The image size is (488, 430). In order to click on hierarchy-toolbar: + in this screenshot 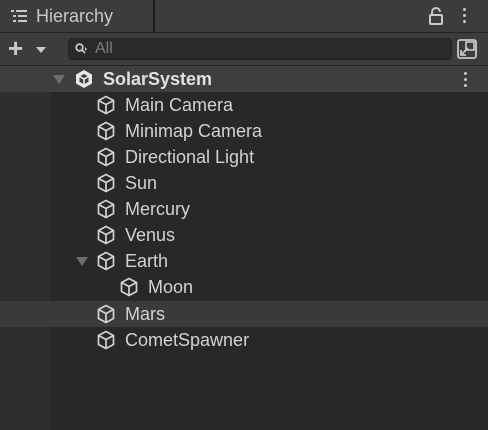, I will do `click(244, 49)`.